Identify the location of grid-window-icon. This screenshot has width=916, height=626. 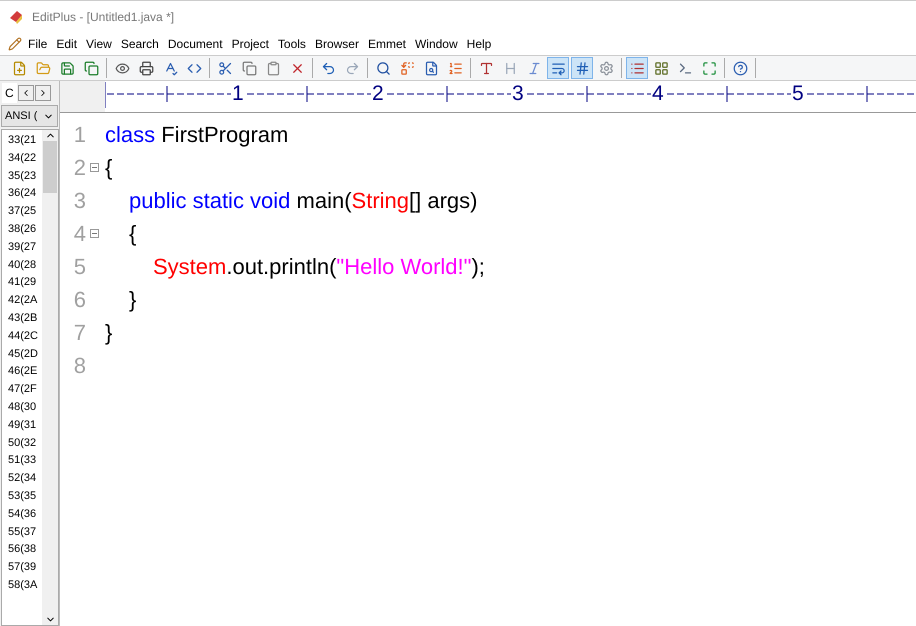
(661, 68).